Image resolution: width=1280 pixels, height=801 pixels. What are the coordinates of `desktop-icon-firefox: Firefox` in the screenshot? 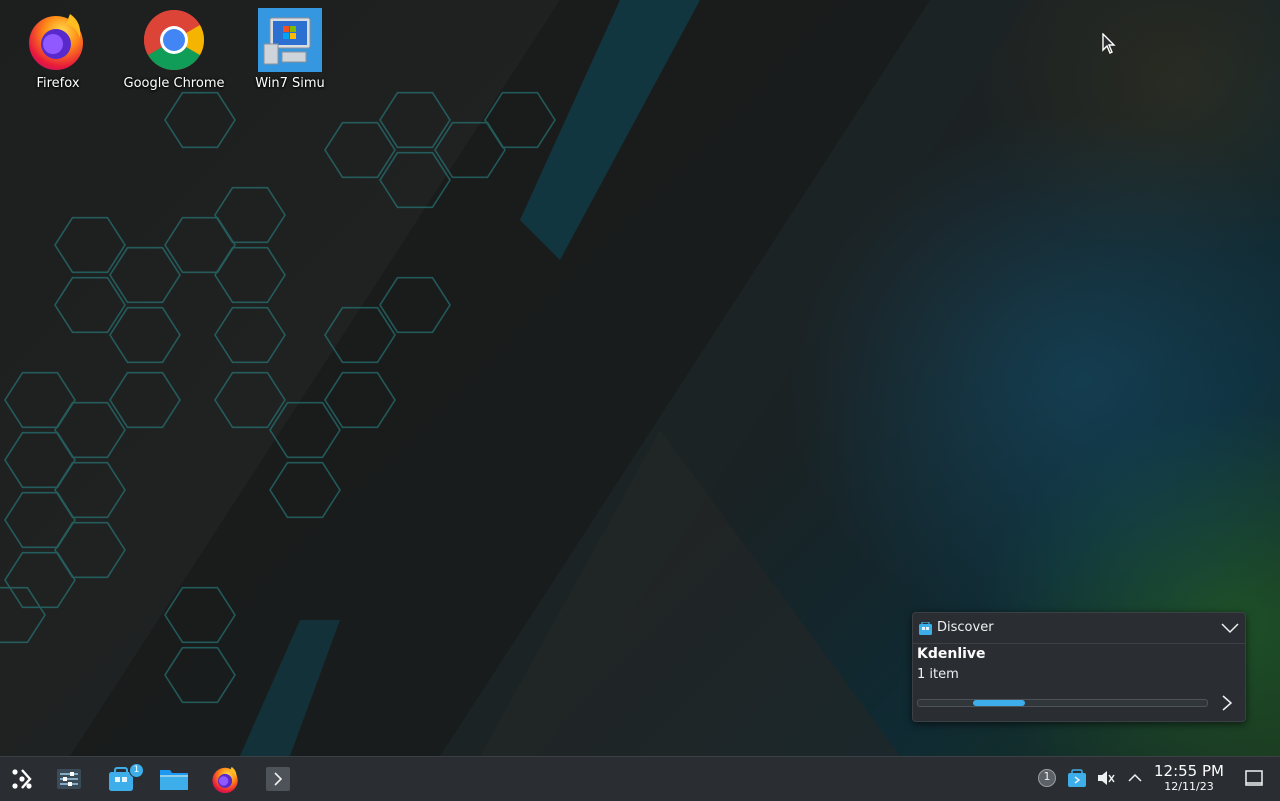 It's located at (58, 49).